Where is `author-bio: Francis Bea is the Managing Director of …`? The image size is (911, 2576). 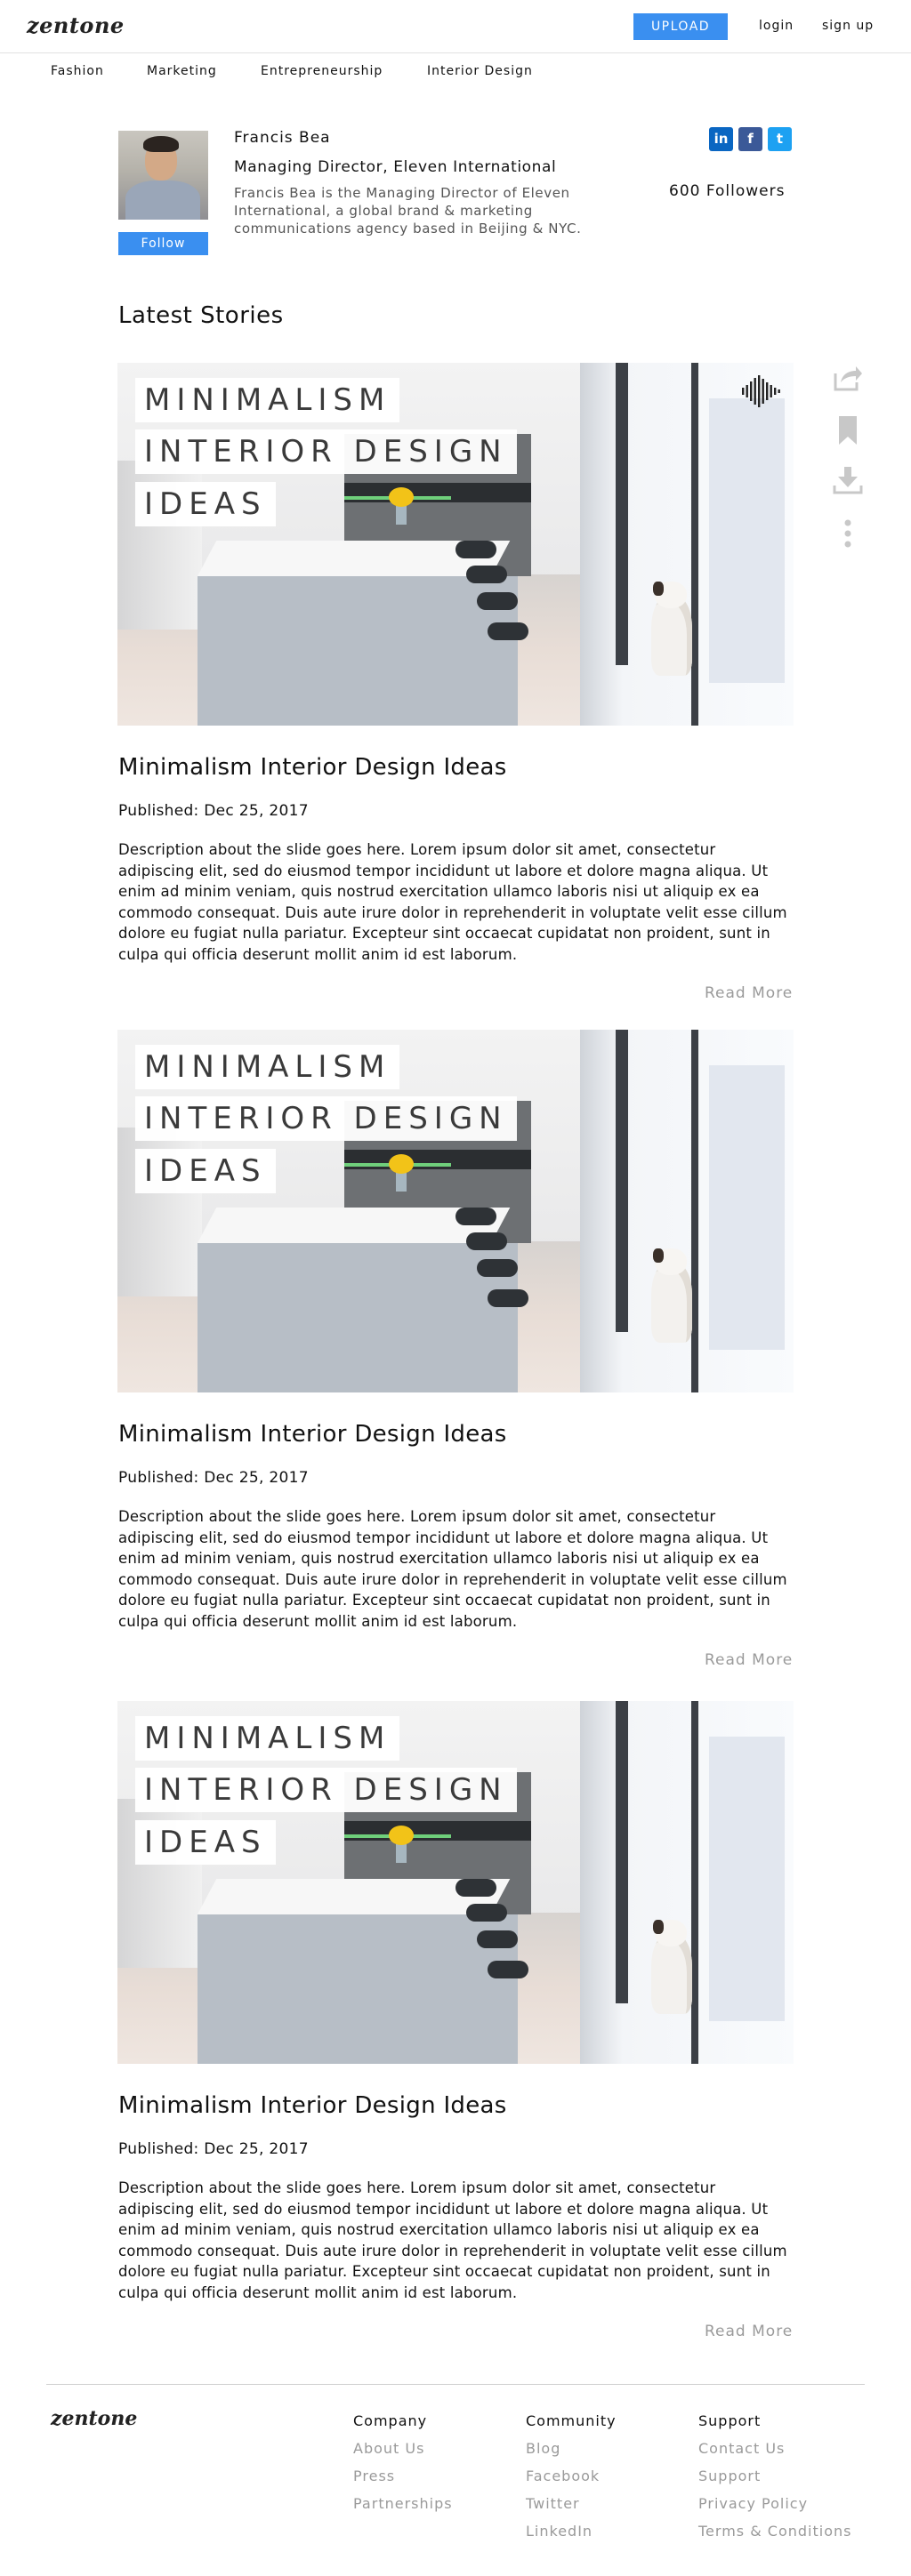
author-bio: Francis Bea is the Managing Director of … is located at coordinates (408, 211).